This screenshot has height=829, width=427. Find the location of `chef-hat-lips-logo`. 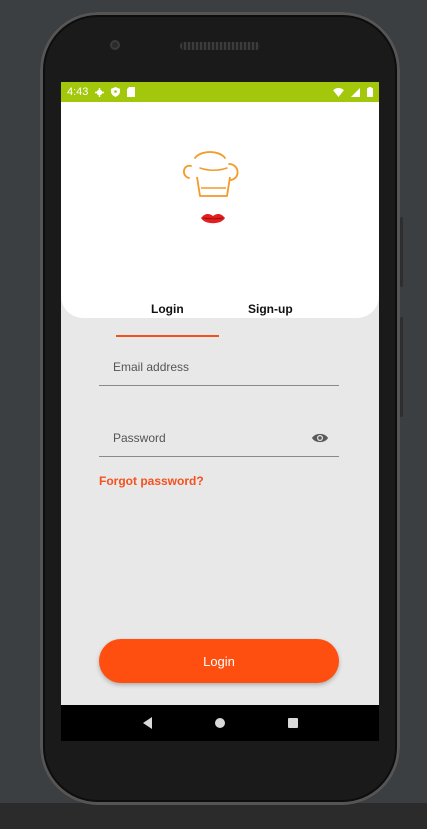

chef-hat-lips-logo is located at coordinates (211, 187).